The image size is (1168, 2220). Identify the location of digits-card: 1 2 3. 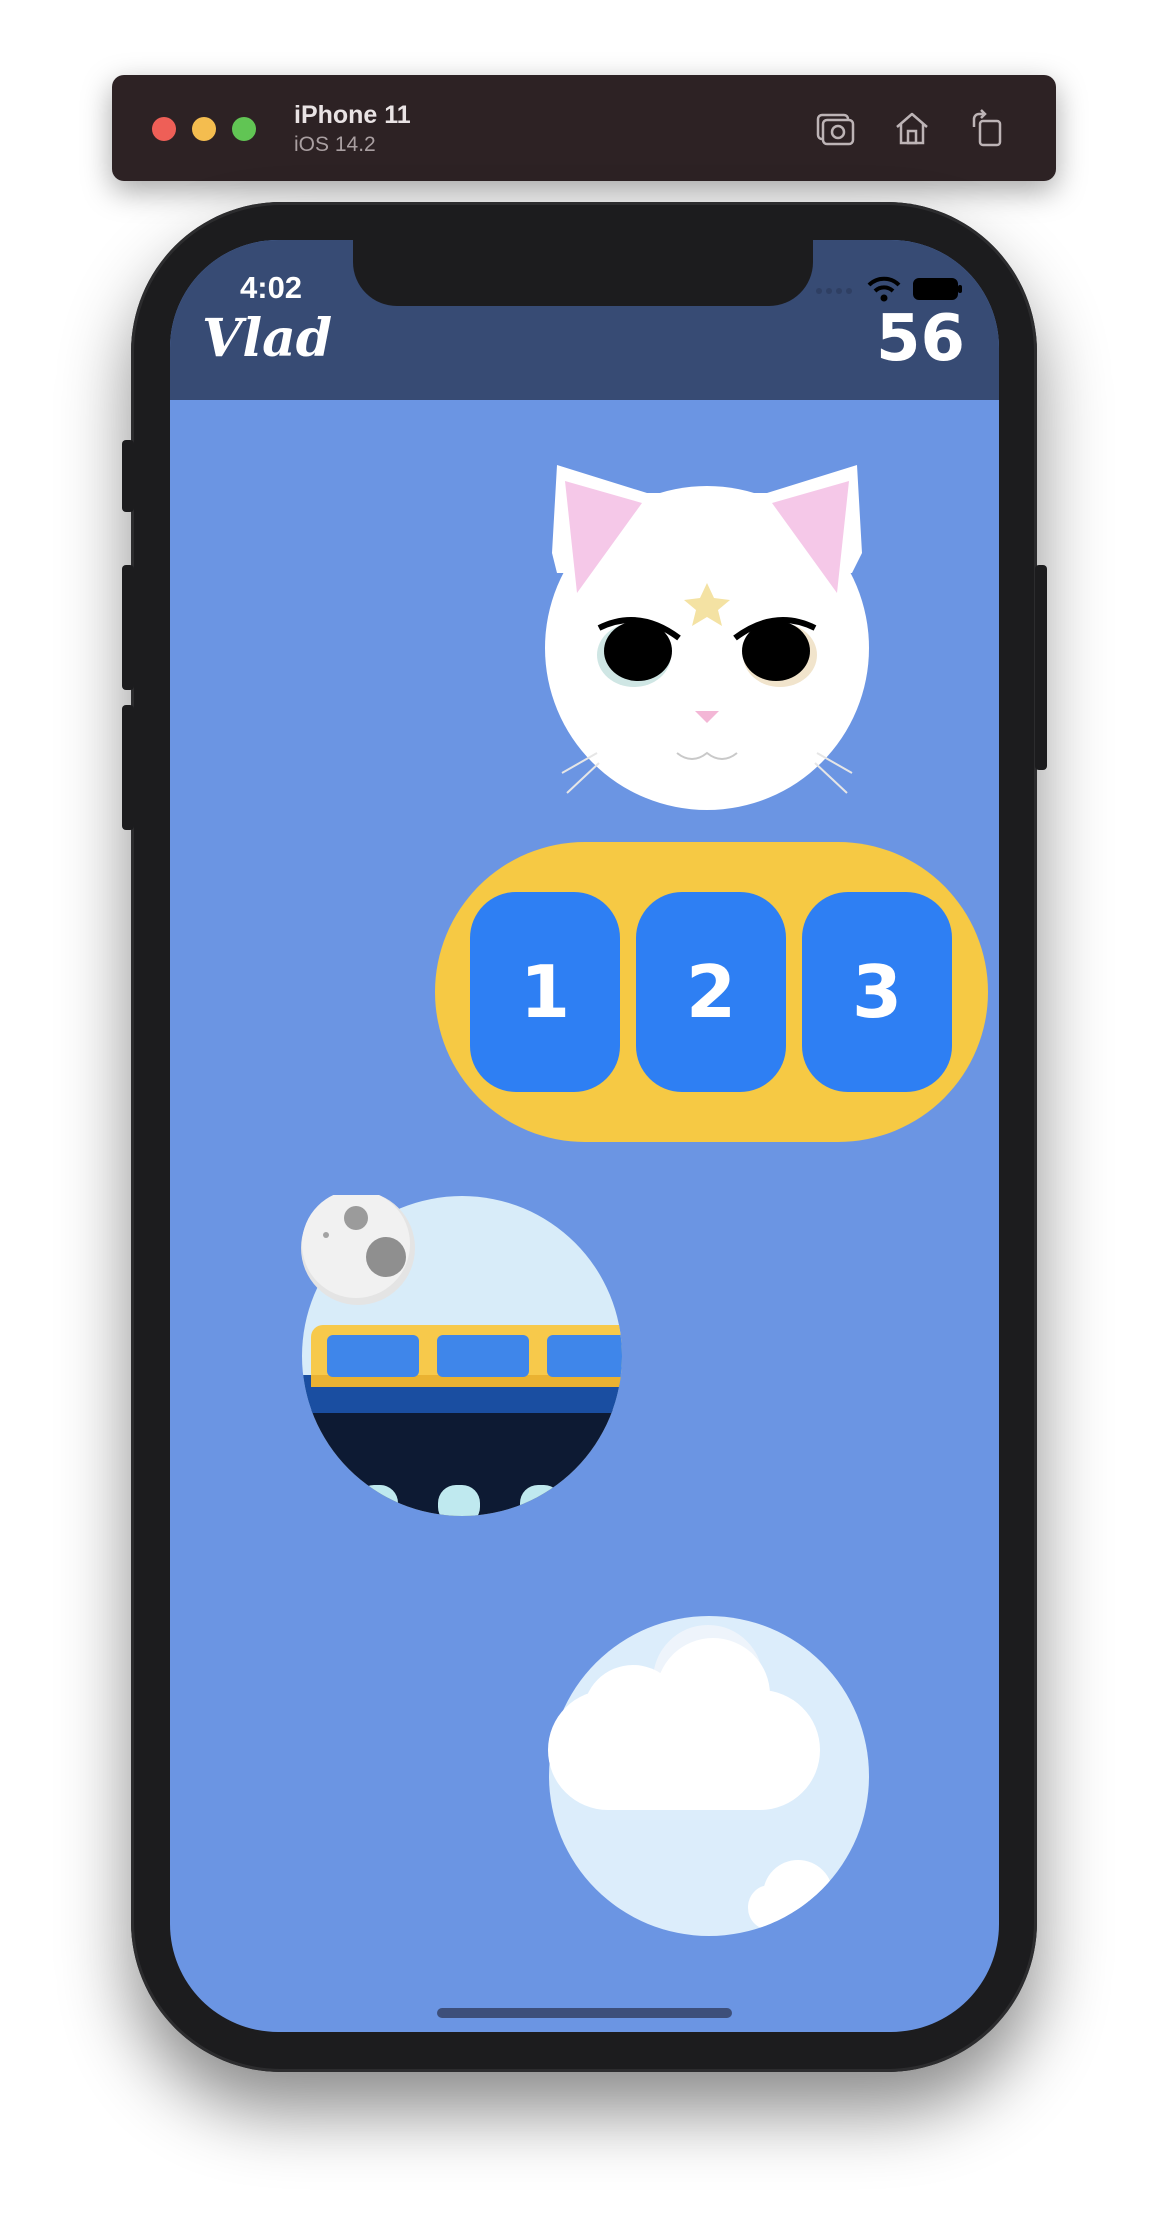
(711, 992).